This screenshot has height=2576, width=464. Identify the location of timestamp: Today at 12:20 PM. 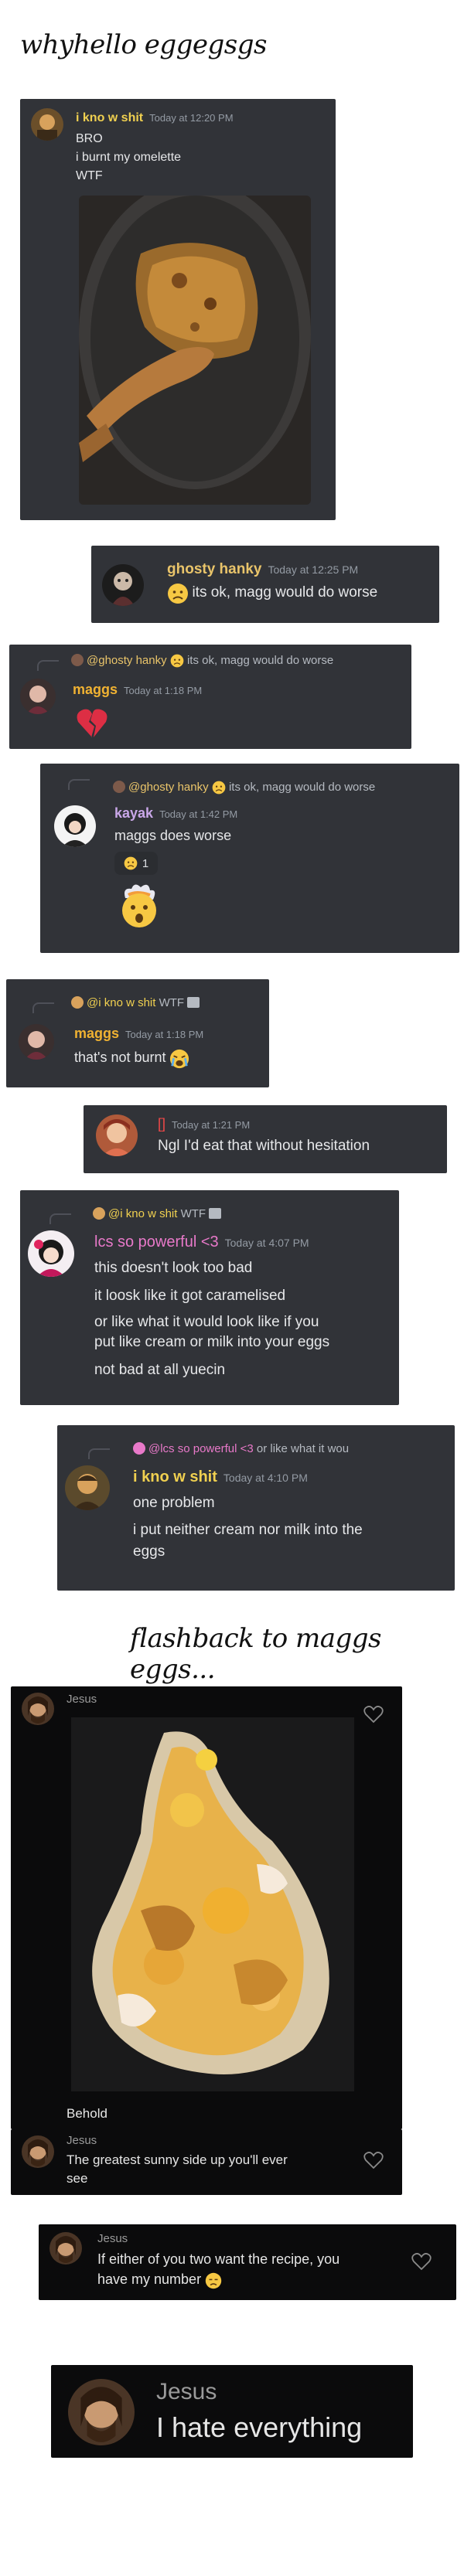
(191, 118).